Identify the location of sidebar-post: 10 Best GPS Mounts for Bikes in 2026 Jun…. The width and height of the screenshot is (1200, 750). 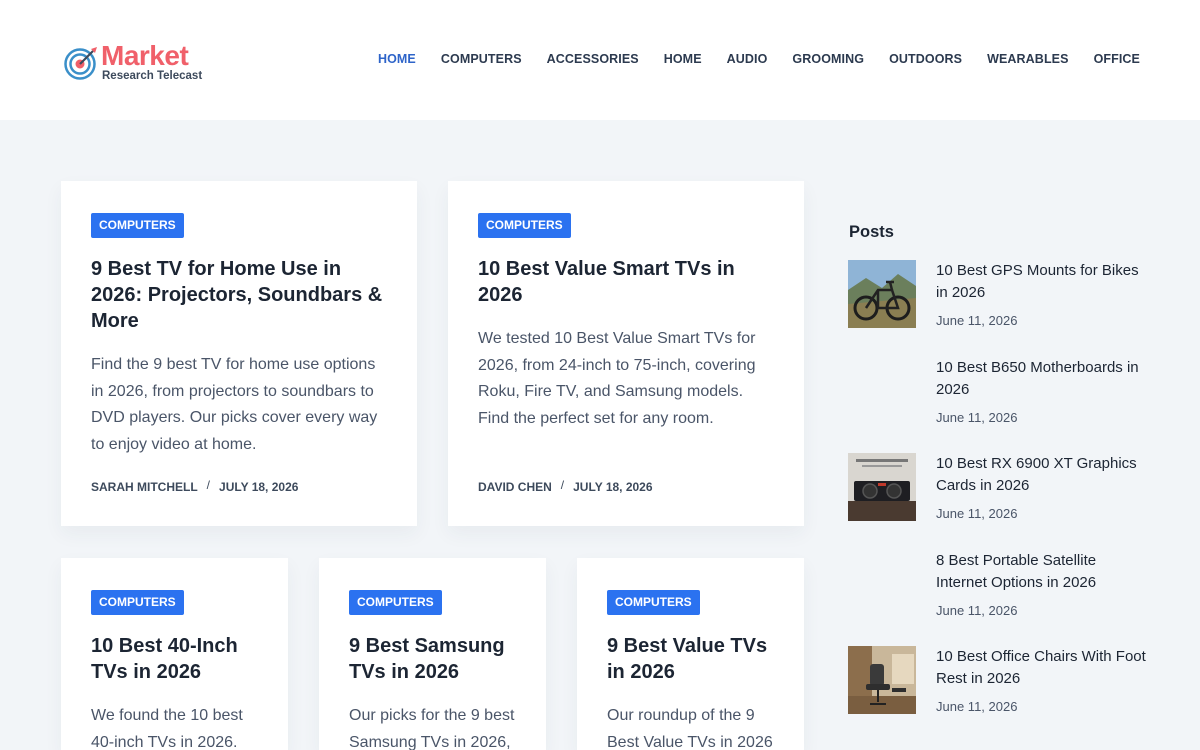
(998, 295).